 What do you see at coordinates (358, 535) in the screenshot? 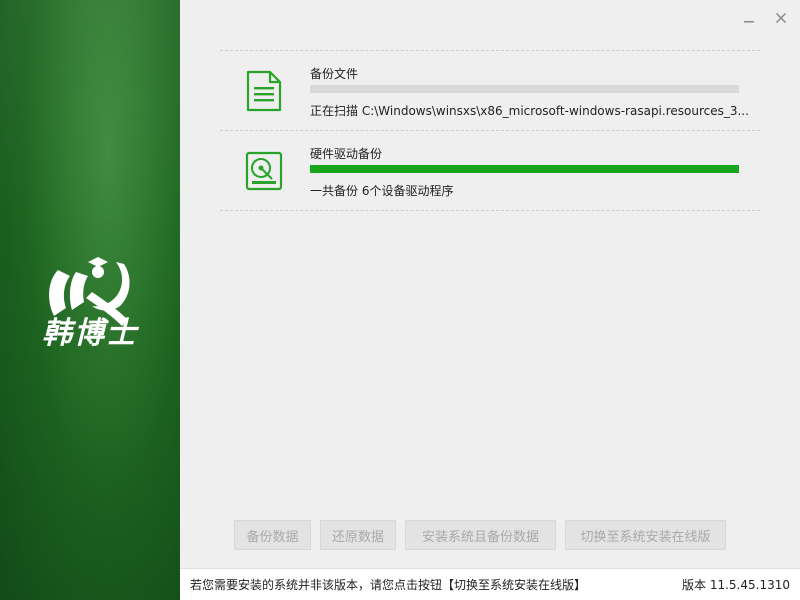
I see `restore-data-button: 还原数据` at bounding box center [358, 535].